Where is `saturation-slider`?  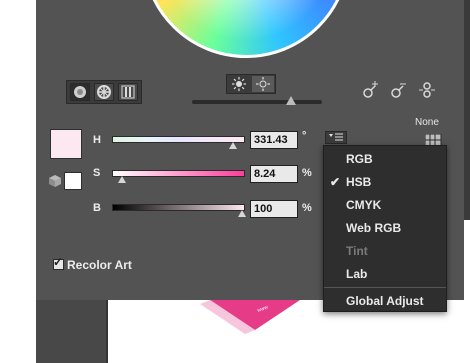 saturation-slider is located at coordinates (178, 173).